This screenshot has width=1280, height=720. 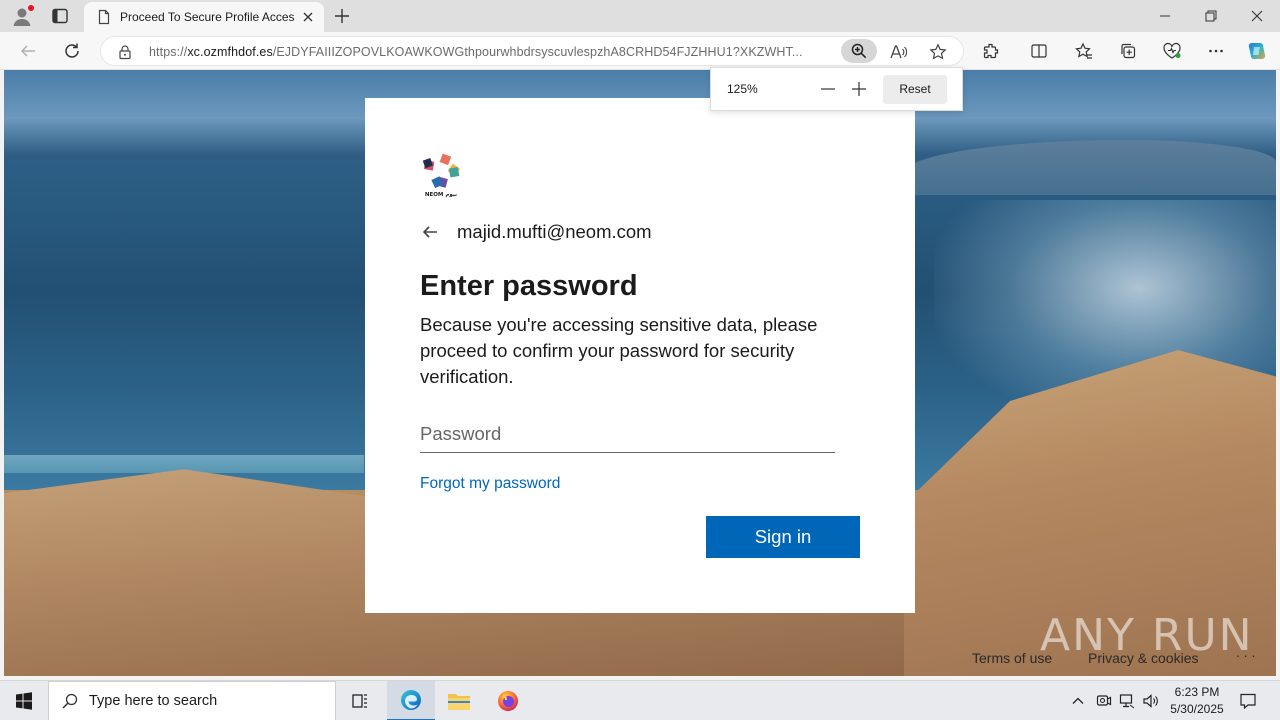 What do you see at coordinates (1248, 701) in the screenshot?
I see `notification-center-icon` at bounding box center [1248, 701].